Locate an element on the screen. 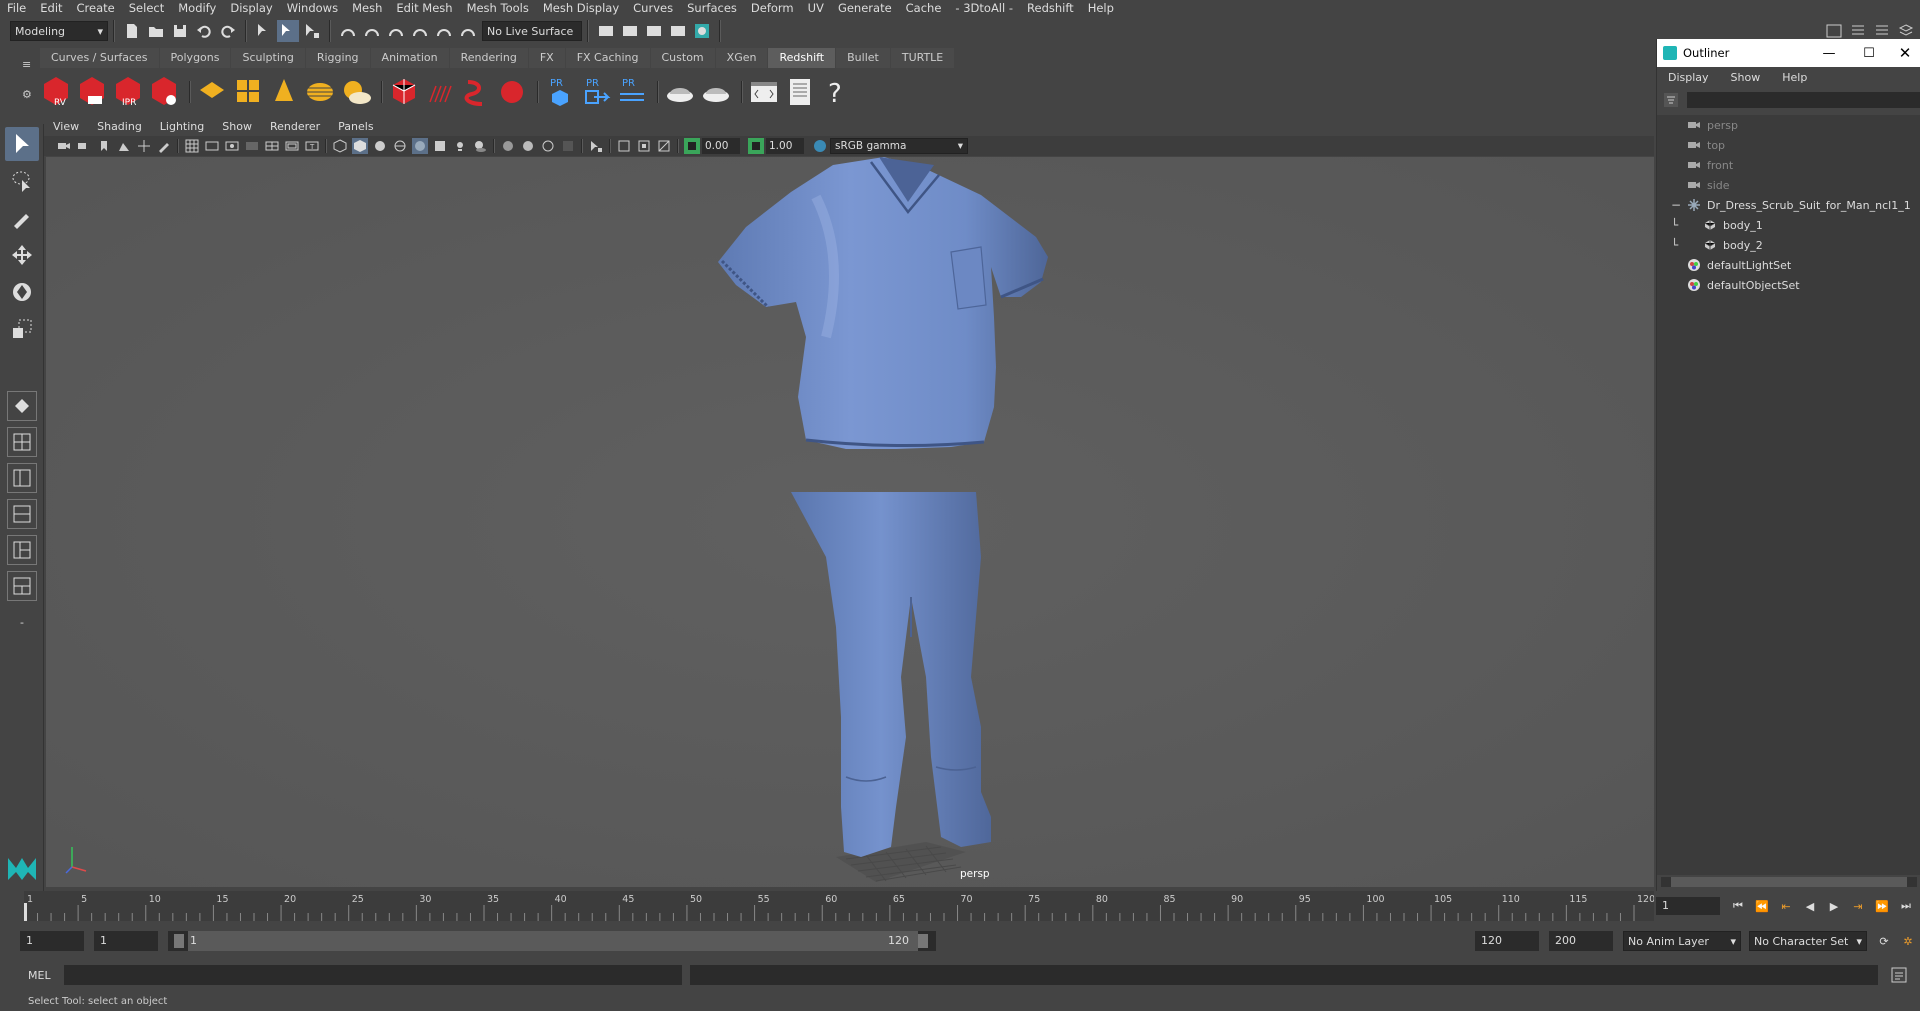  menu-display: Display is located at coordinates (251, 8).